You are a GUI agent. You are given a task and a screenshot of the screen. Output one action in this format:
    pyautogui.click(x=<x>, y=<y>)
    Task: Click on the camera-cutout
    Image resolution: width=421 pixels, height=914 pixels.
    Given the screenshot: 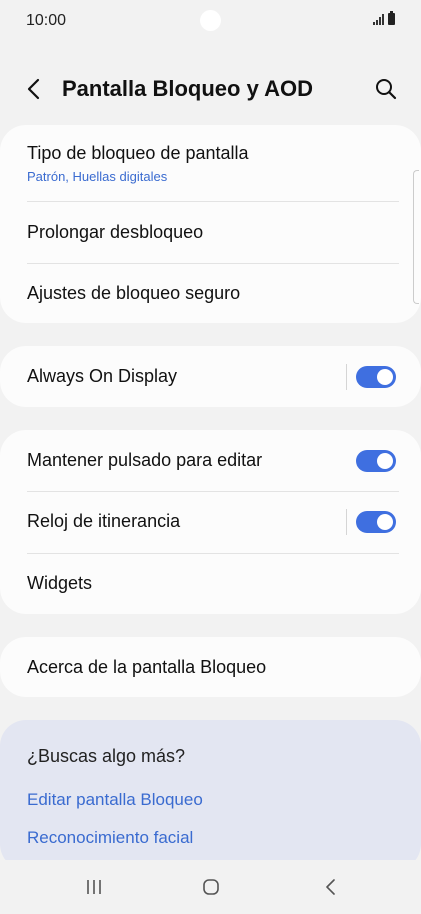 What is the action you would take?
    pyautogui.click(x=210, y=20)
    